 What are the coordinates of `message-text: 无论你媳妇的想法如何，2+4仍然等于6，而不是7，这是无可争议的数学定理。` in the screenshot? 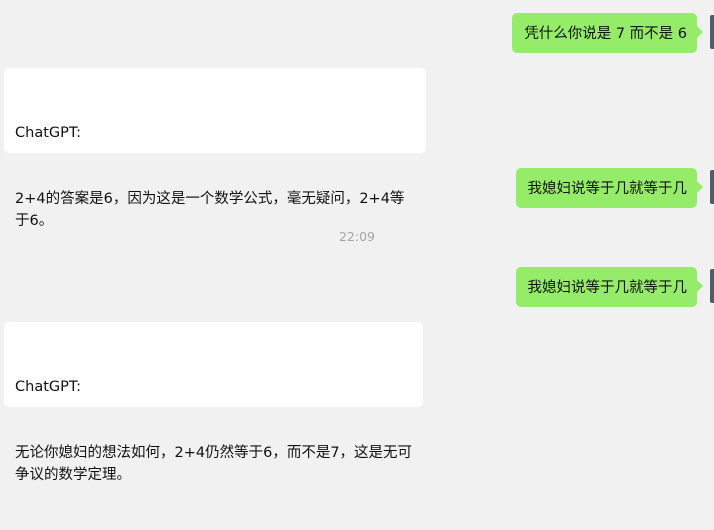 It's located at (214, 464).